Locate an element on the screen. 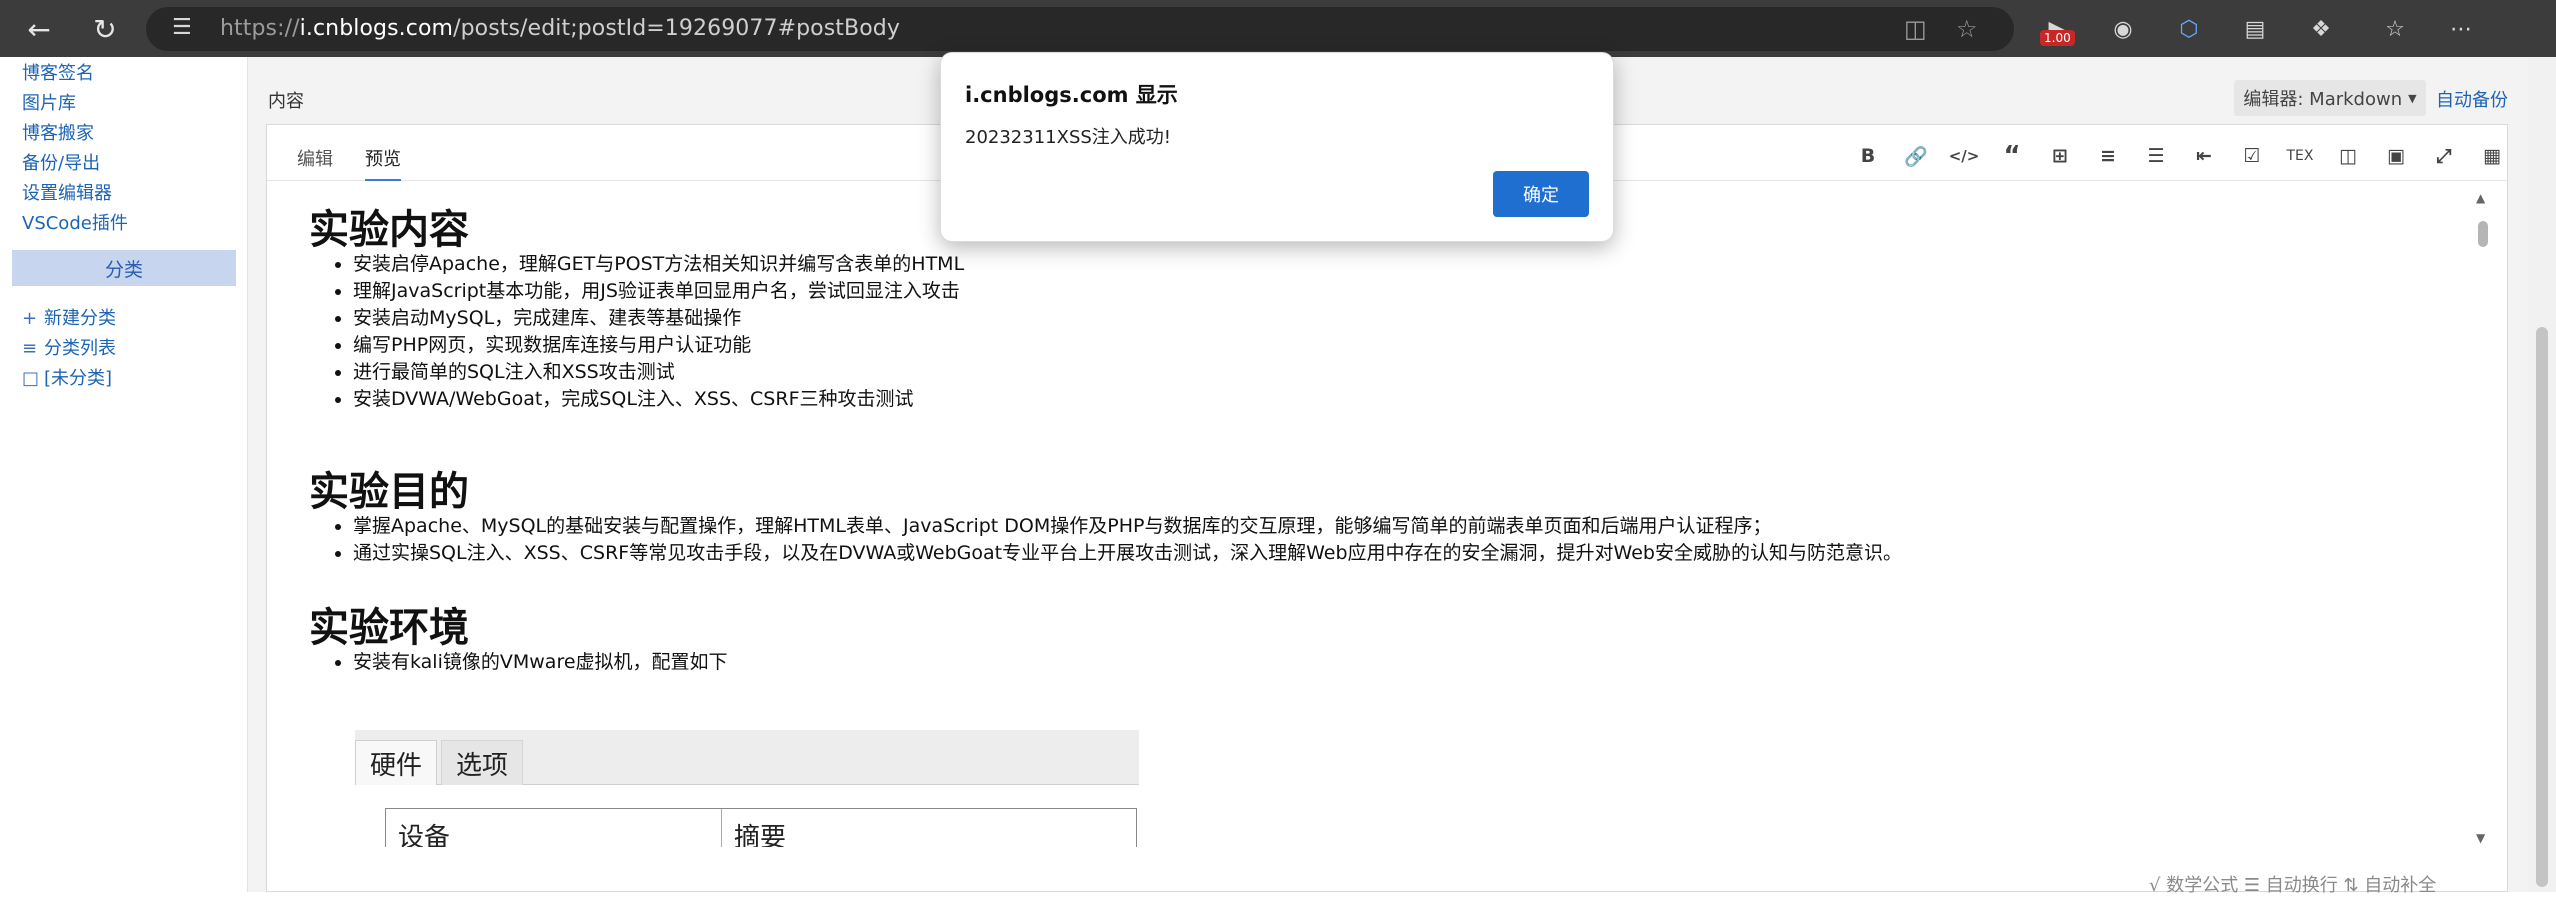 This screenshot has height=897, width=2556. split-screen-icon: ◫ is located at coordinates (1915, 29).